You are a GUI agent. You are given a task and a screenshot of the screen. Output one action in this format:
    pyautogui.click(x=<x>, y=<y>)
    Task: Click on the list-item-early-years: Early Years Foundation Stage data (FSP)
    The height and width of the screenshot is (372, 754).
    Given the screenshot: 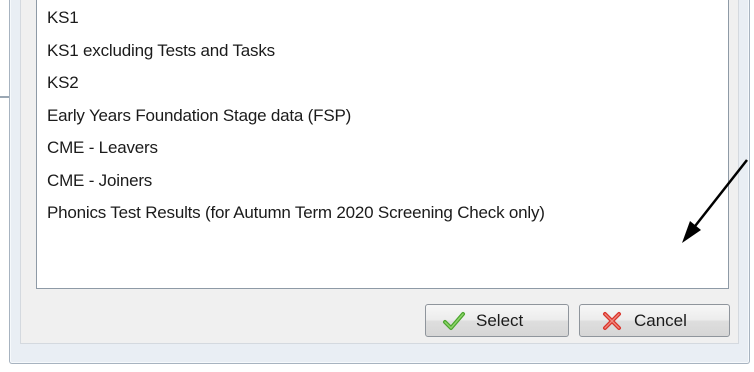 What is the action you would take?
    pyautogui.click(x=382, y=121)
    